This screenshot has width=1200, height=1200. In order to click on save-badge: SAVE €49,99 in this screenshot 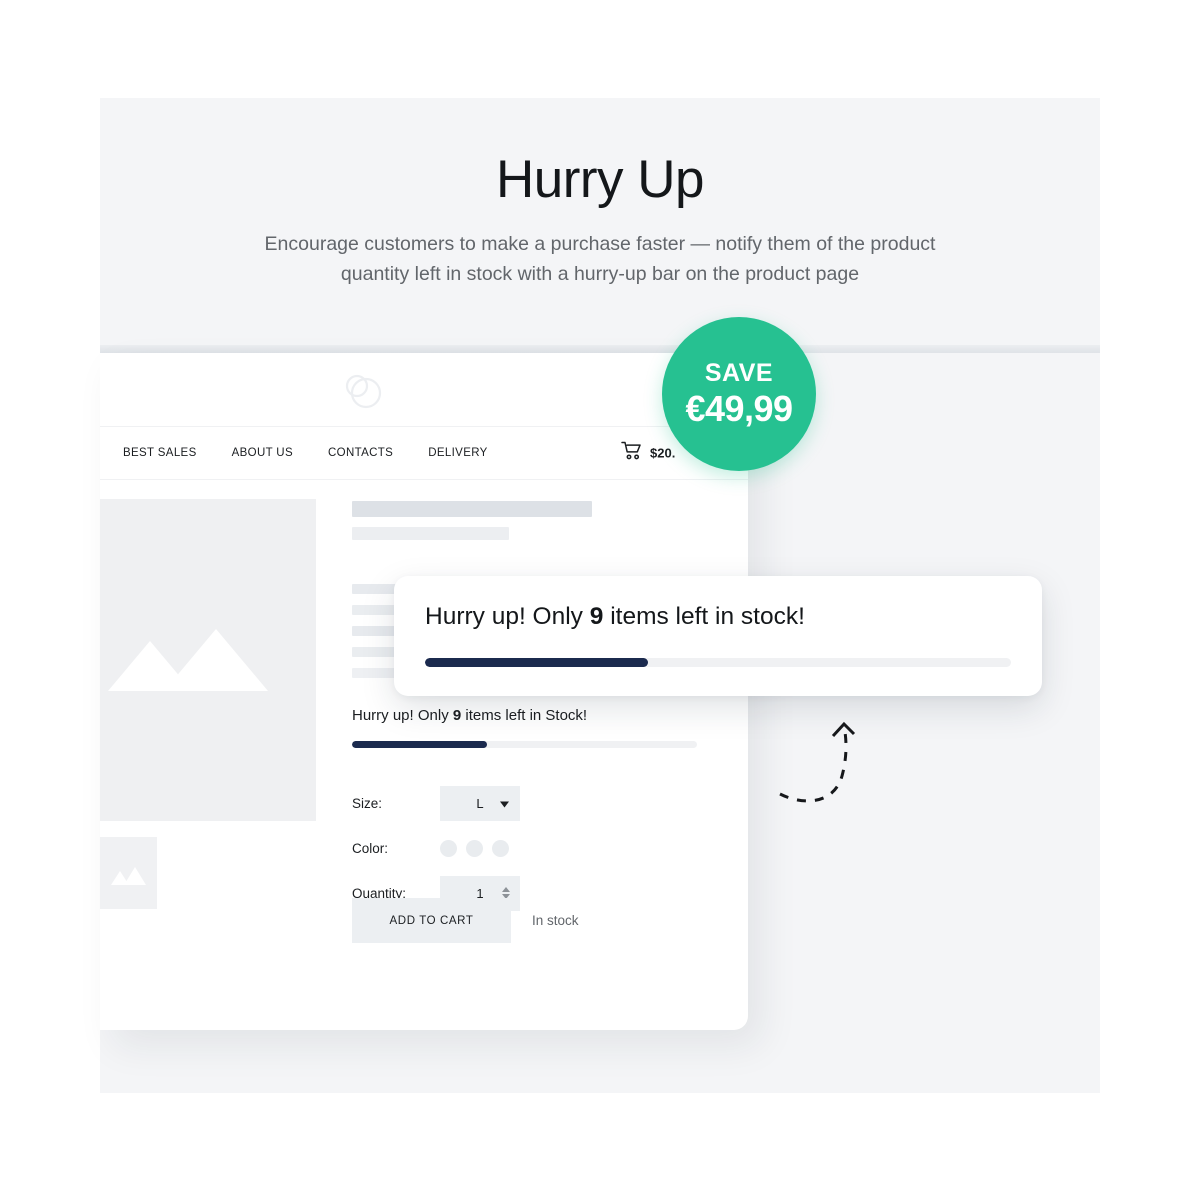, I will do `click(739, 394)`.